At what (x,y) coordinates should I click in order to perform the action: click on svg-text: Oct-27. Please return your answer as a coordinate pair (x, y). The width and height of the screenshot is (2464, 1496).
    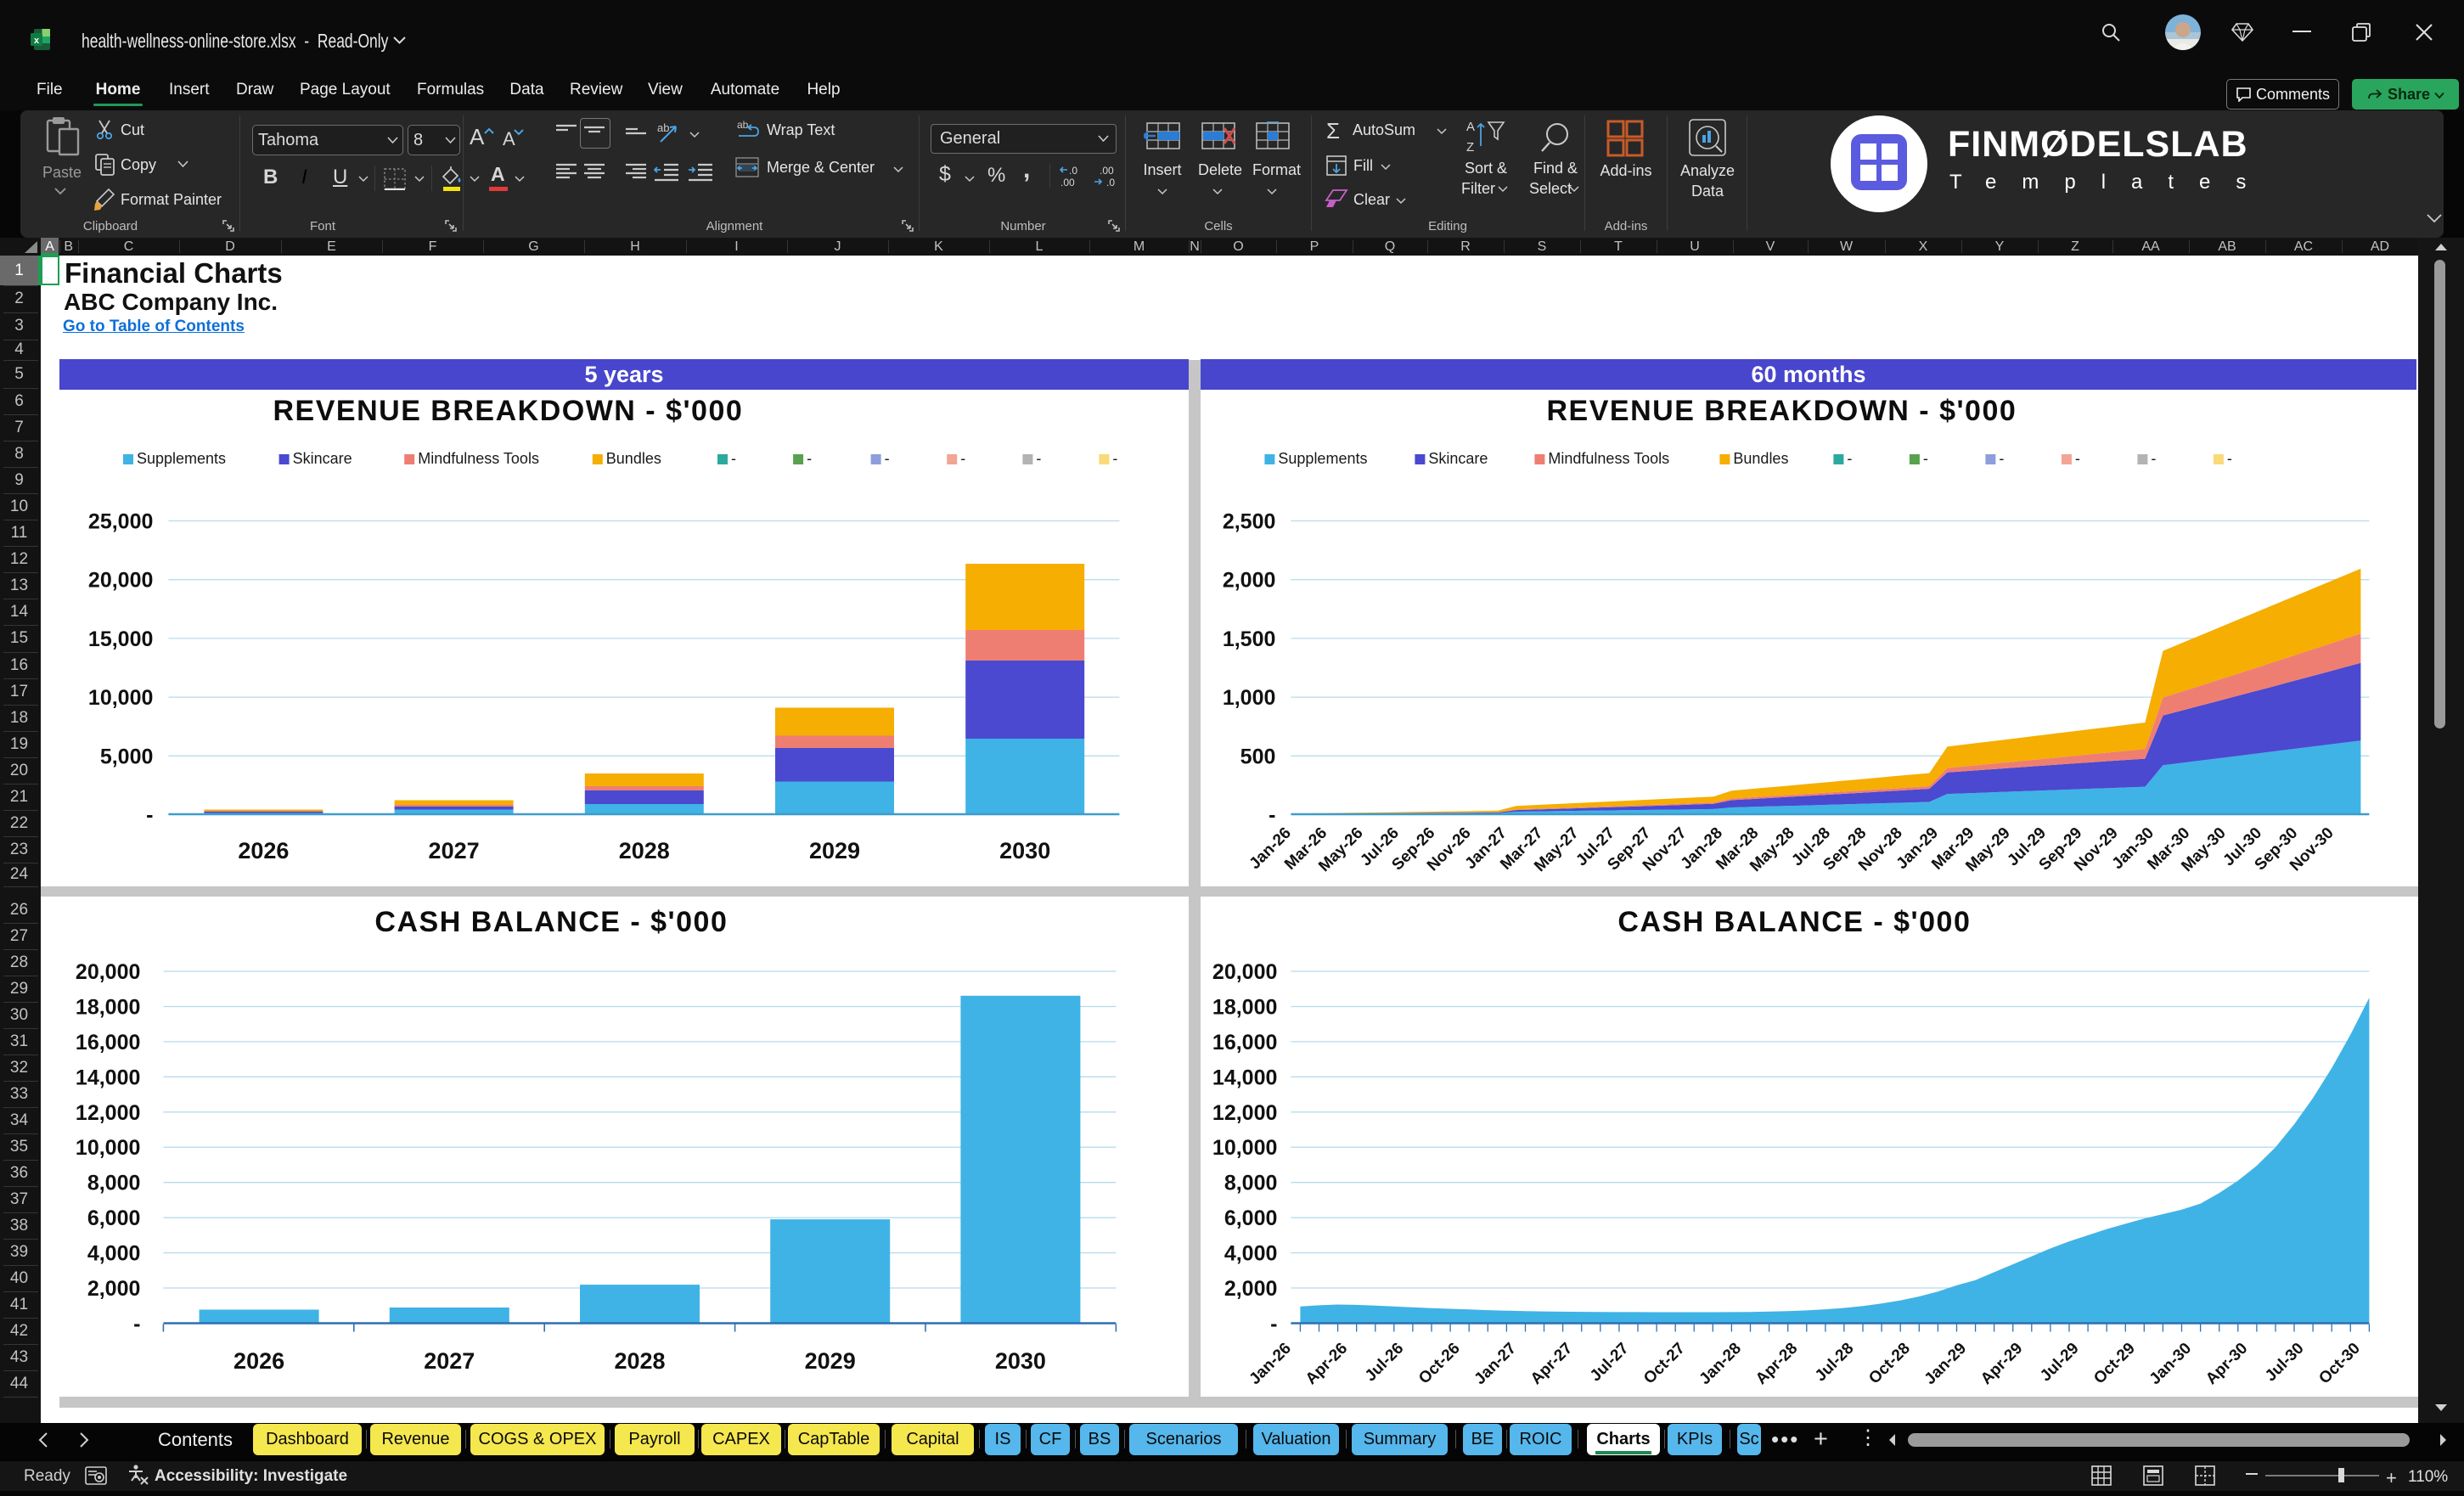
    Looking at the image, I should click on (1664, 1364).